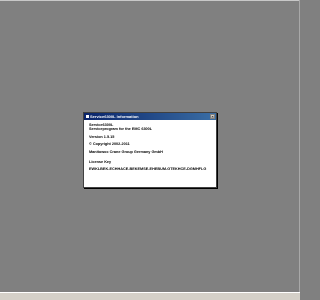  I want to click on screen-right-edge, so click(299, 150).